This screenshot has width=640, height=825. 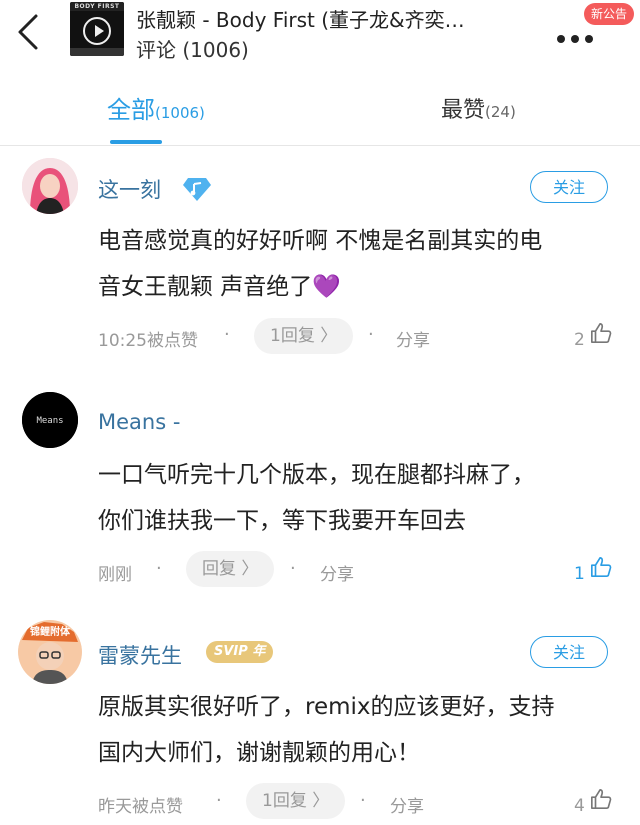 I want to click on comment-line: 国内大师们，谢谢靓颖的用心！, so click(x=259, y=753).